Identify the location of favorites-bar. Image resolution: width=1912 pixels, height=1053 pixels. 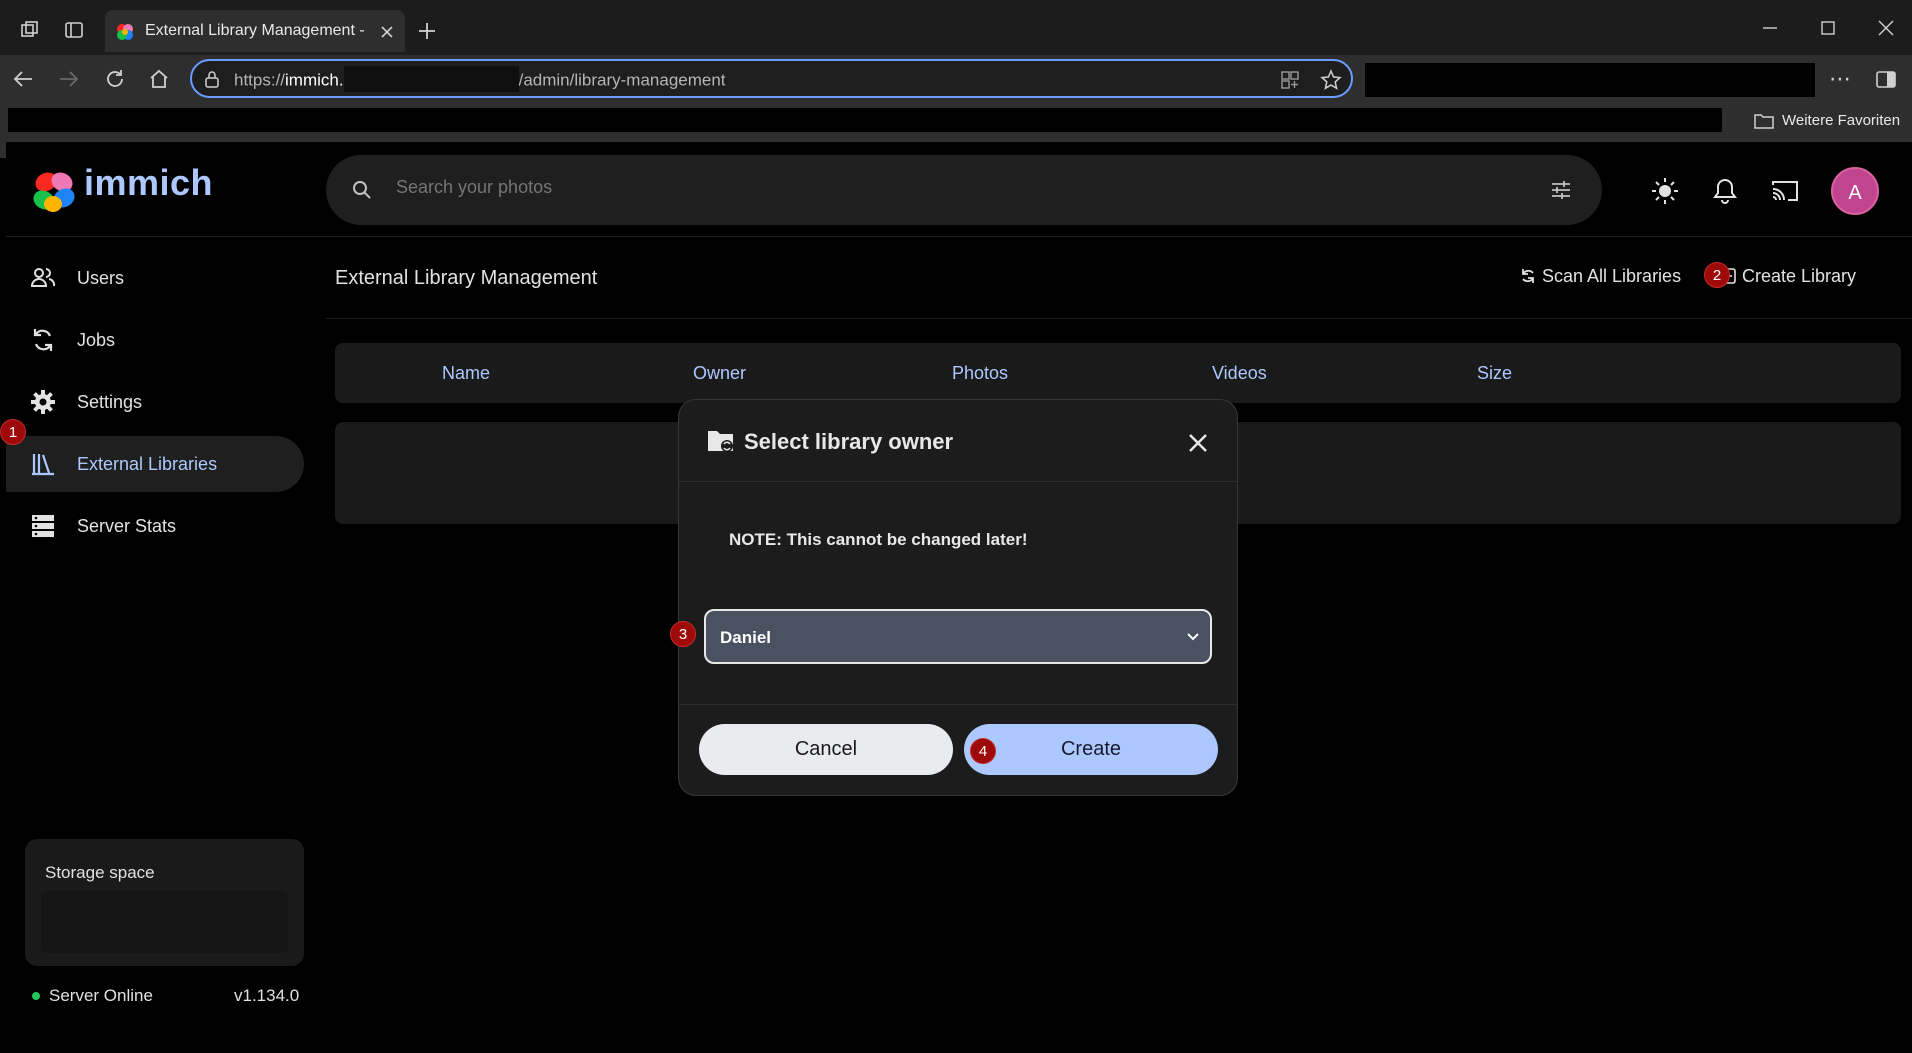
(865, 120).